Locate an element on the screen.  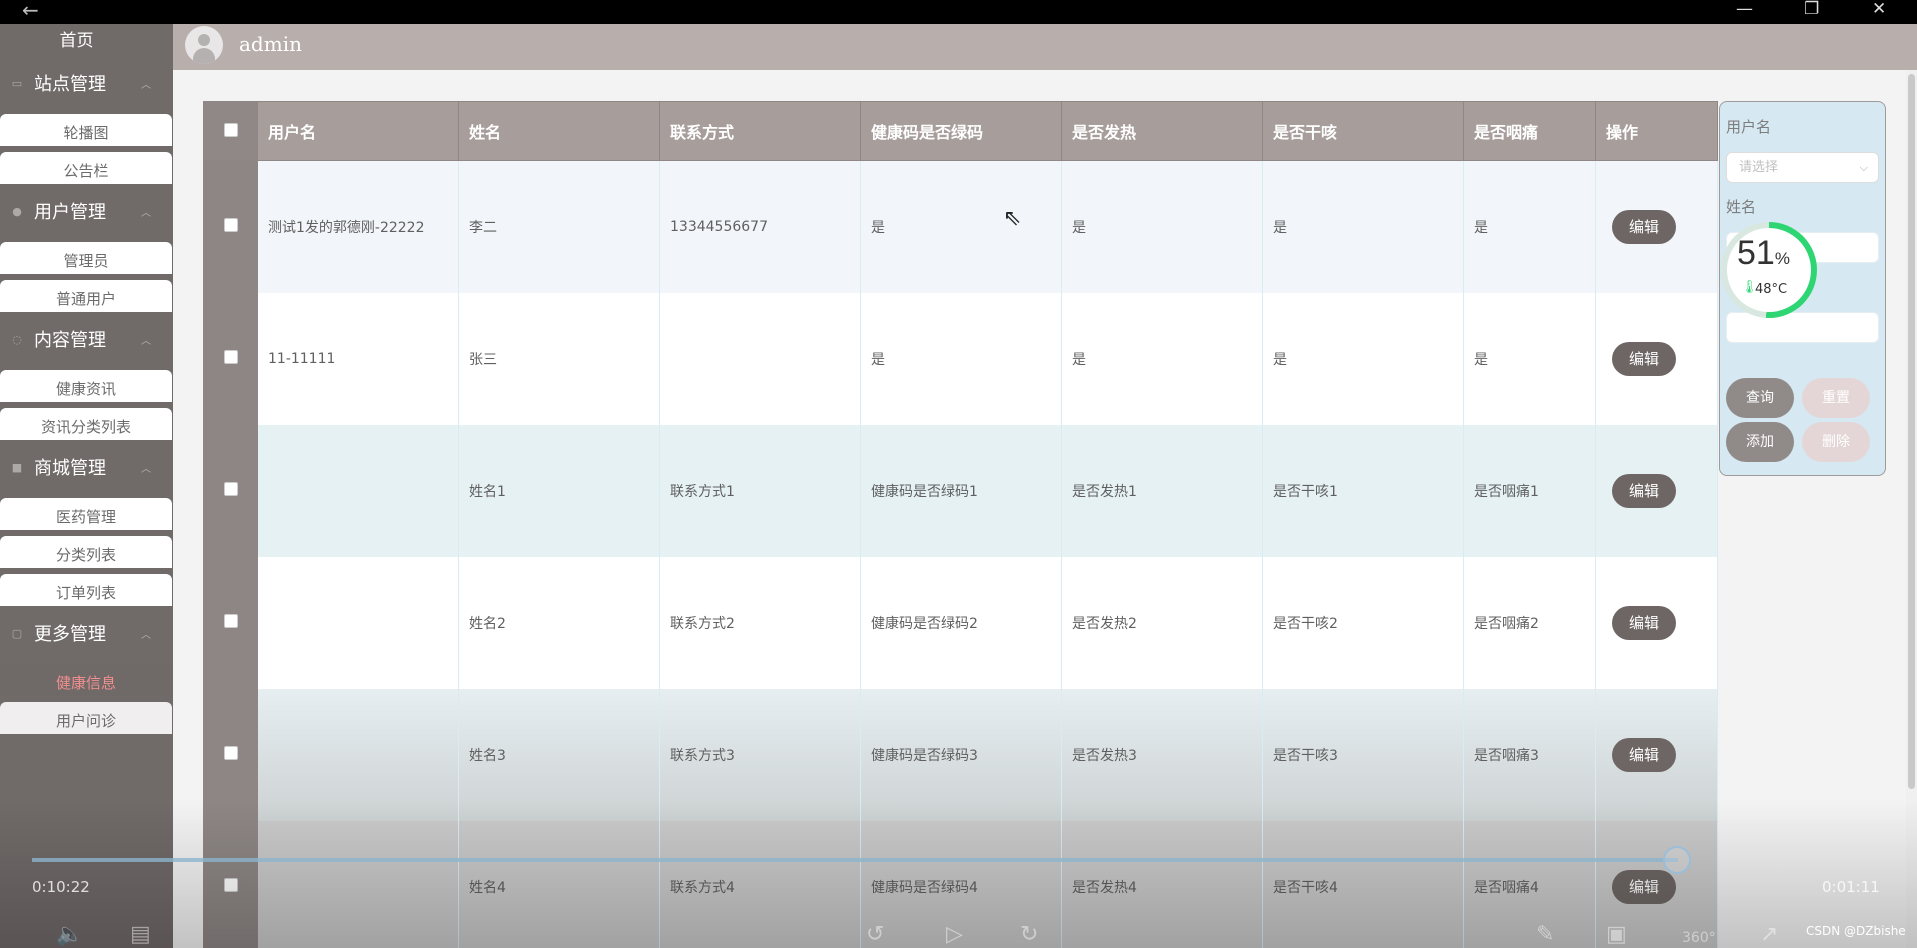
sidebar-item: 健康资讯 is located at coordinates (86, 386).